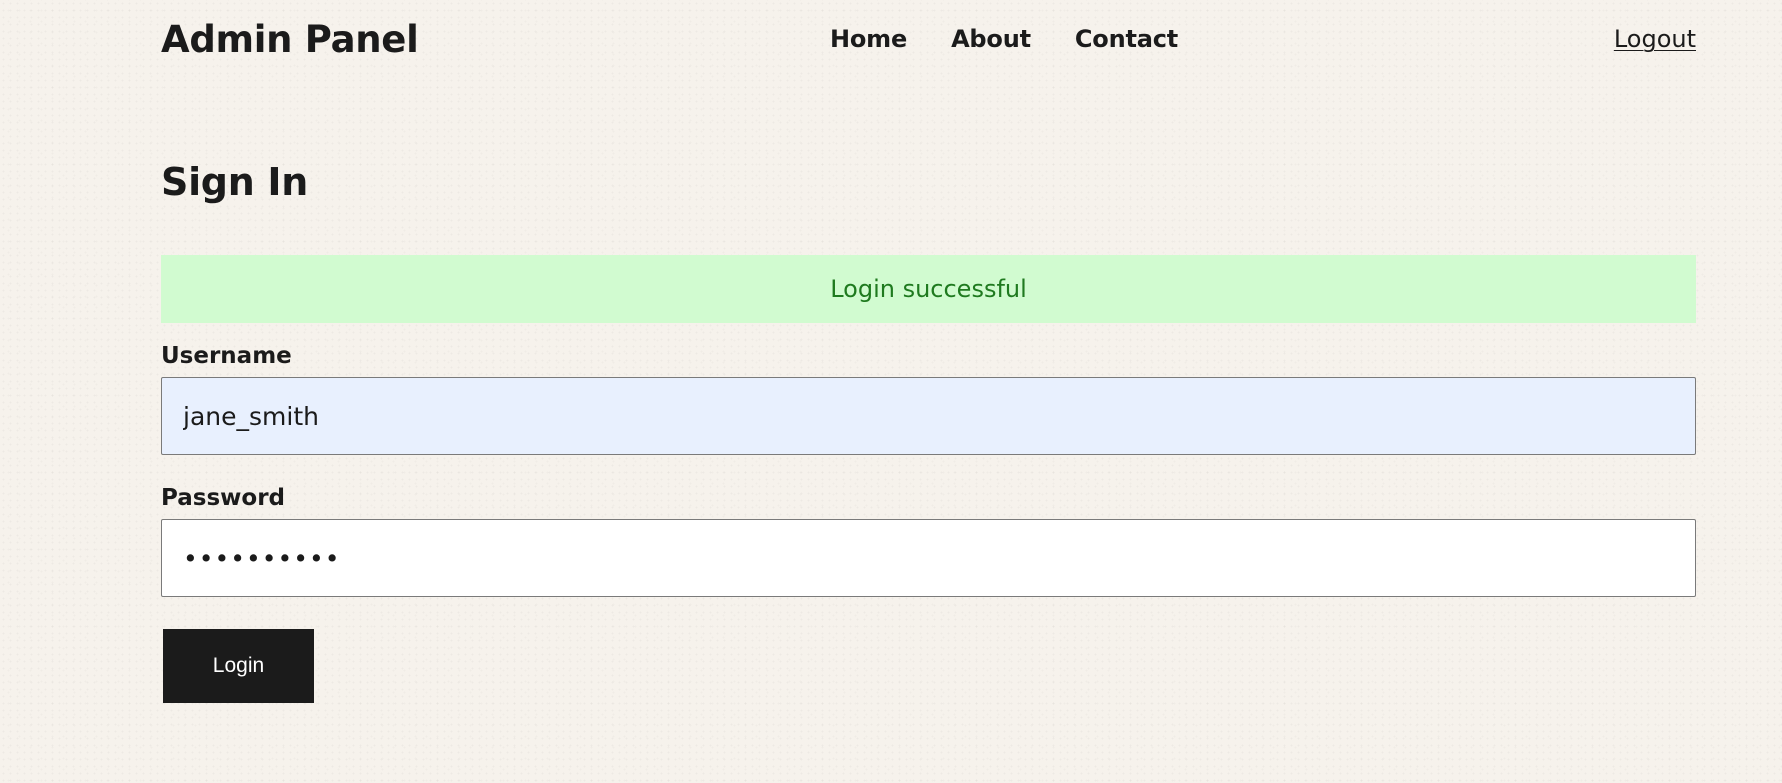 Image resolution: width=1782 pixels, height=783 pixels. Describe the element at coordinates (991, 39) in the screenshot. I see `nav-link-about: About` at that location.